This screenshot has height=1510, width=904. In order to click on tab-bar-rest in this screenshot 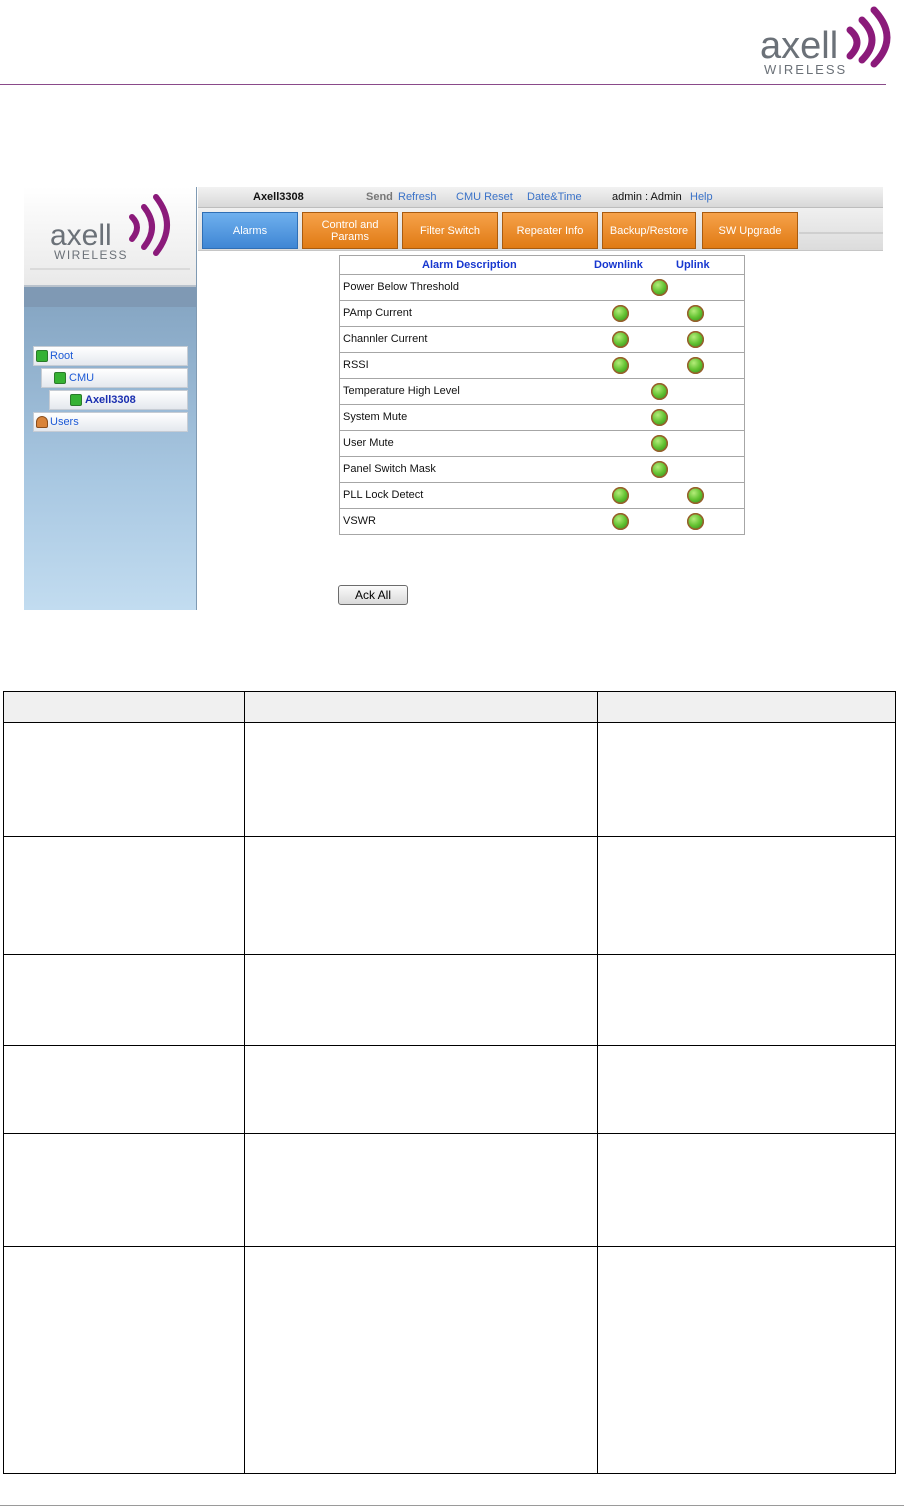, I will do `click(841, 233)`.